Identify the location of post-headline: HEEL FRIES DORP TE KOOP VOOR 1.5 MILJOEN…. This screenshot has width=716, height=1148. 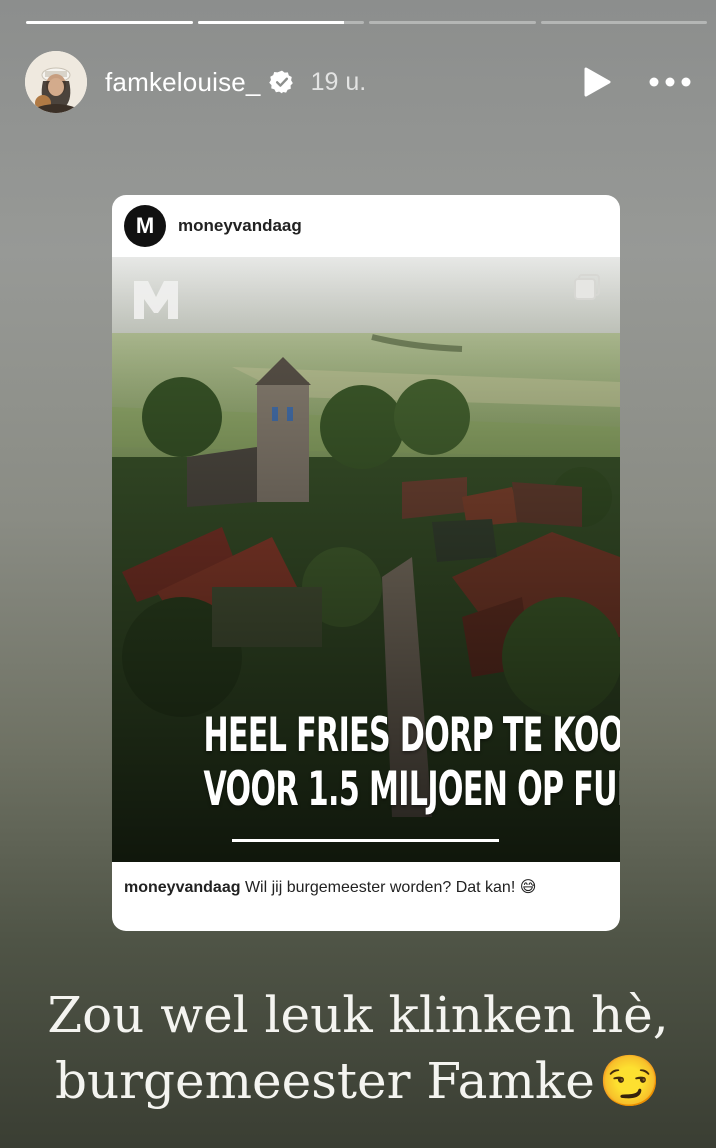
(411, 762).